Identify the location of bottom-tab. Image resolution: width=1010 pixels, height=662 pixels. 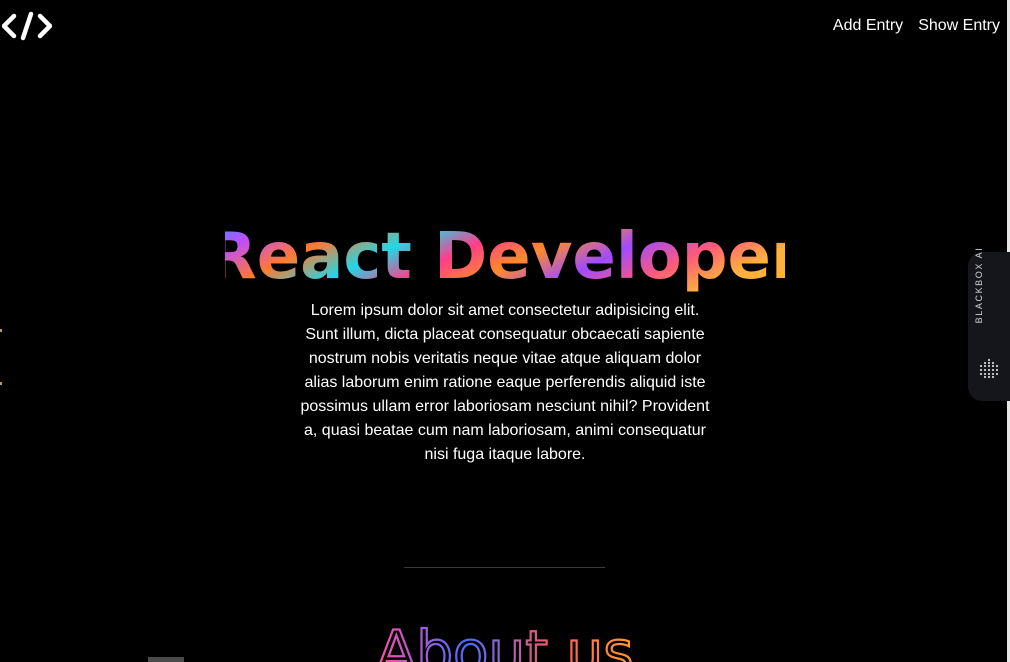
(166, 659).